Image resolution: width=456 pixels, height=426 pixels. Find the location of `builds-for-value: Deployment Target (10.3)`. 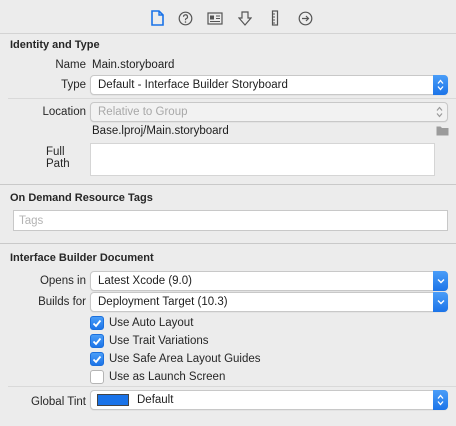

builds-for-value: Deployment Target (10.3) is located at coordinates (163, 302).